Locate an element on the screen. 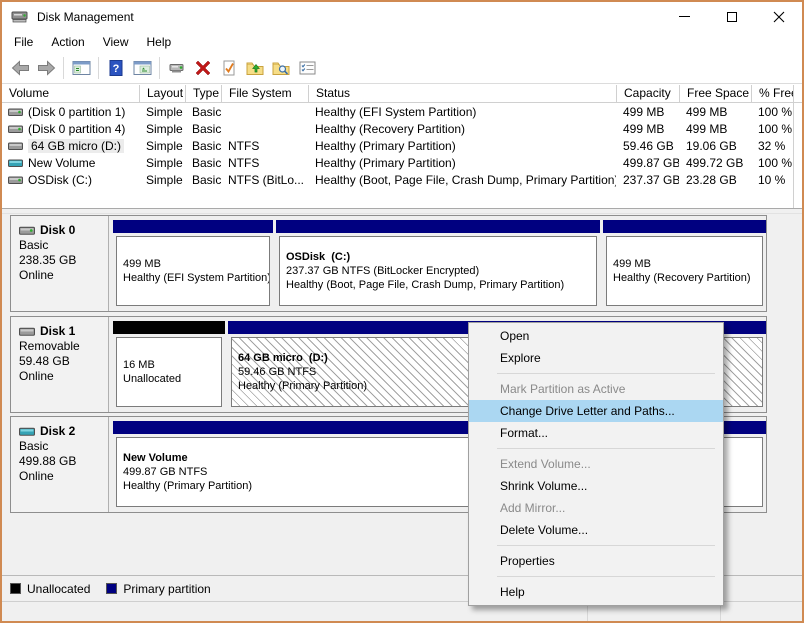 Image resolution: width=808 pixels, height=627 pixels. status-bar-separator is located at coordinates (587, 613).